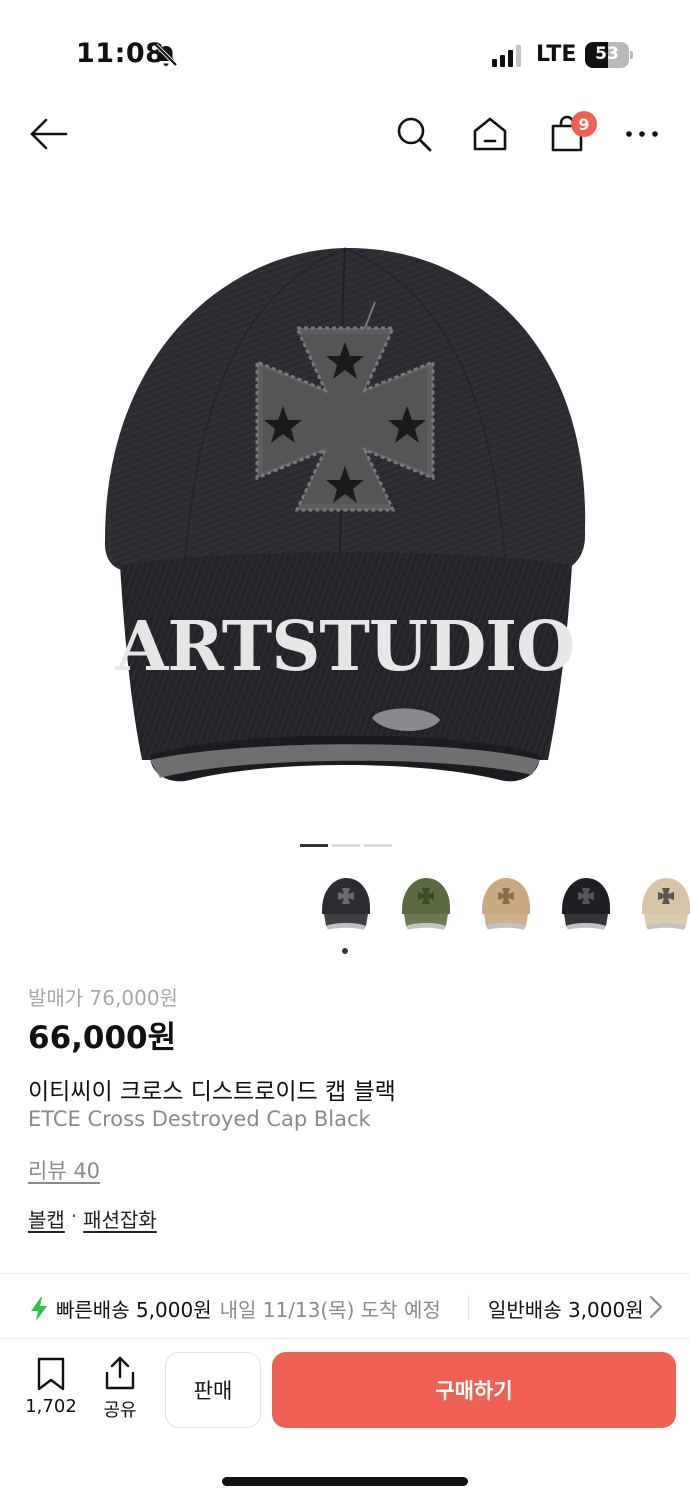 This screenshot has height=1500, width=690. What do you see at coordinates (51, 1406) in the screenshot?
I see `bookmark-count: 1,702` at bounding box center [51, 1406].